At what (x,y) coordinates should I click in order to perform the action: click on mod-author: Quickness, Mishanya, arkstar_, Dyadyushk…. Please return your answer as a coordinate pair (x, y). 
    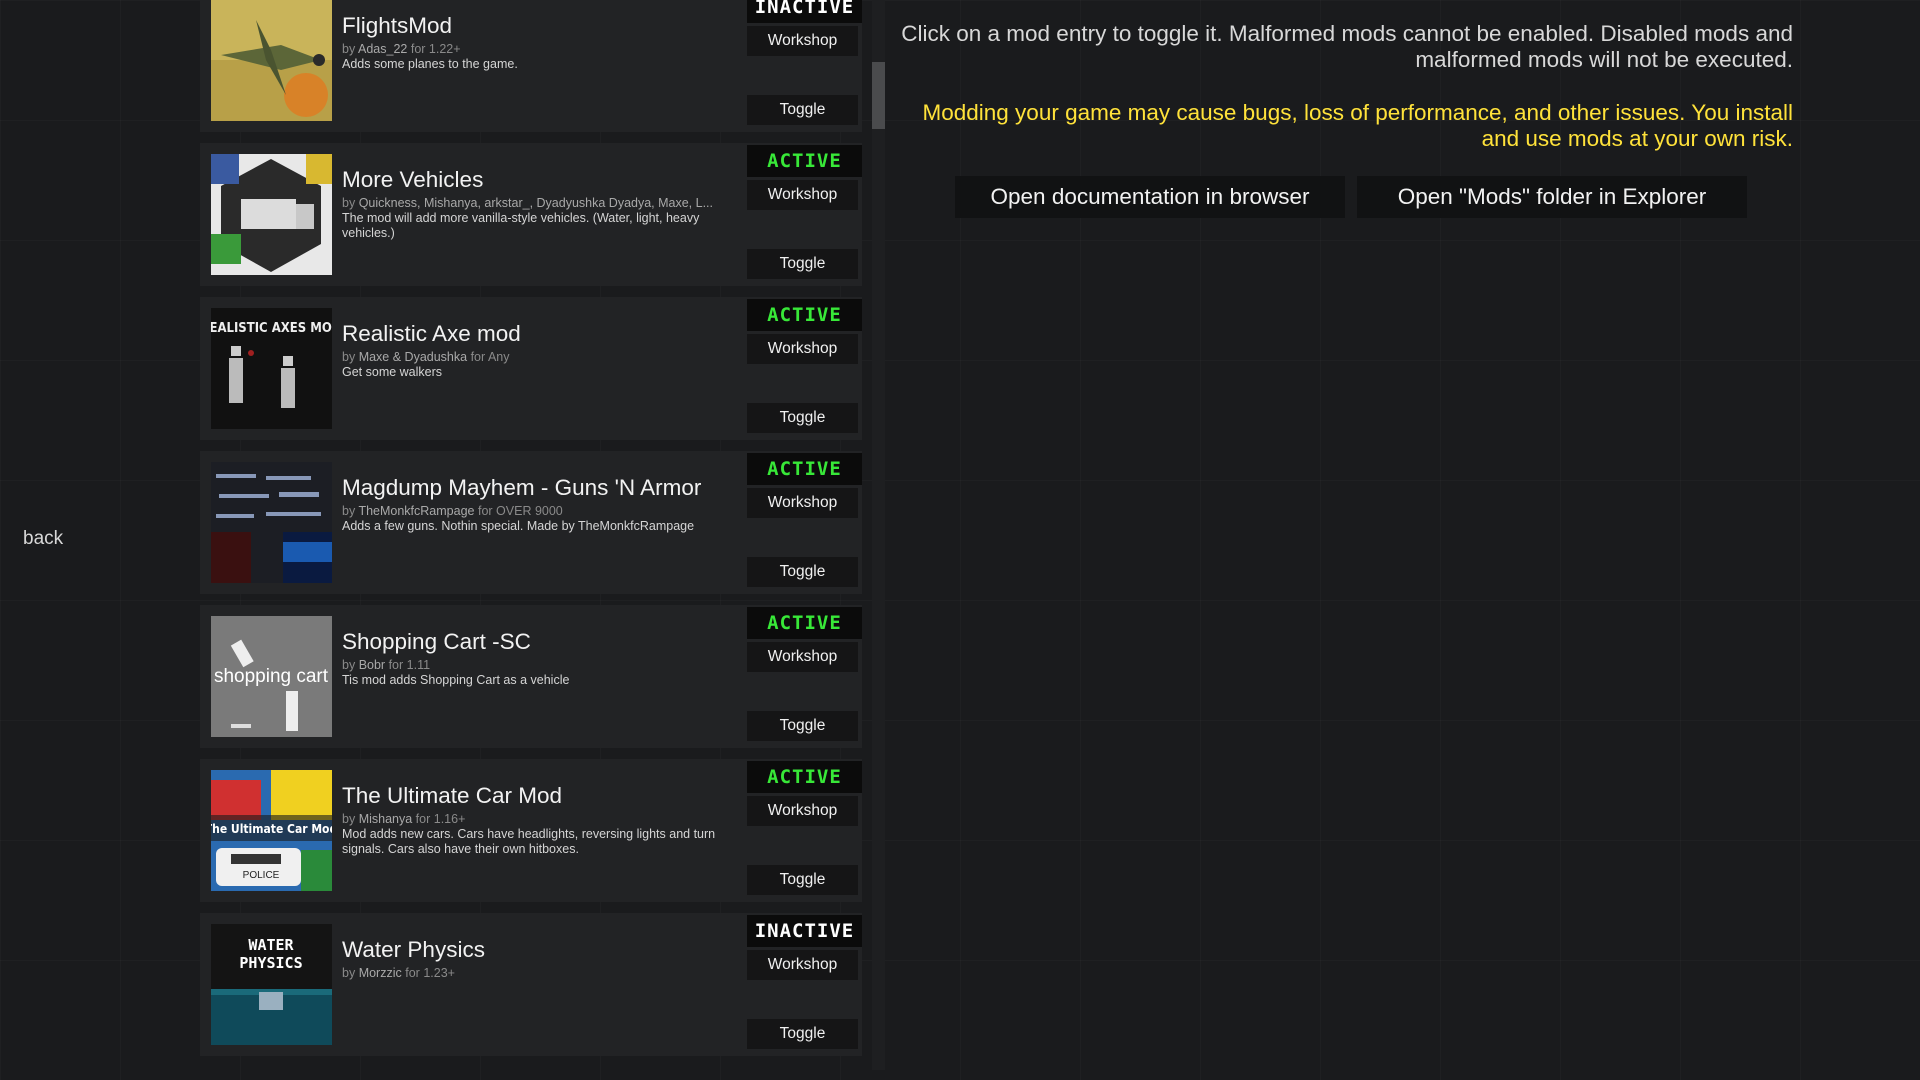
    Looking at the image, I should click on (536, 203).